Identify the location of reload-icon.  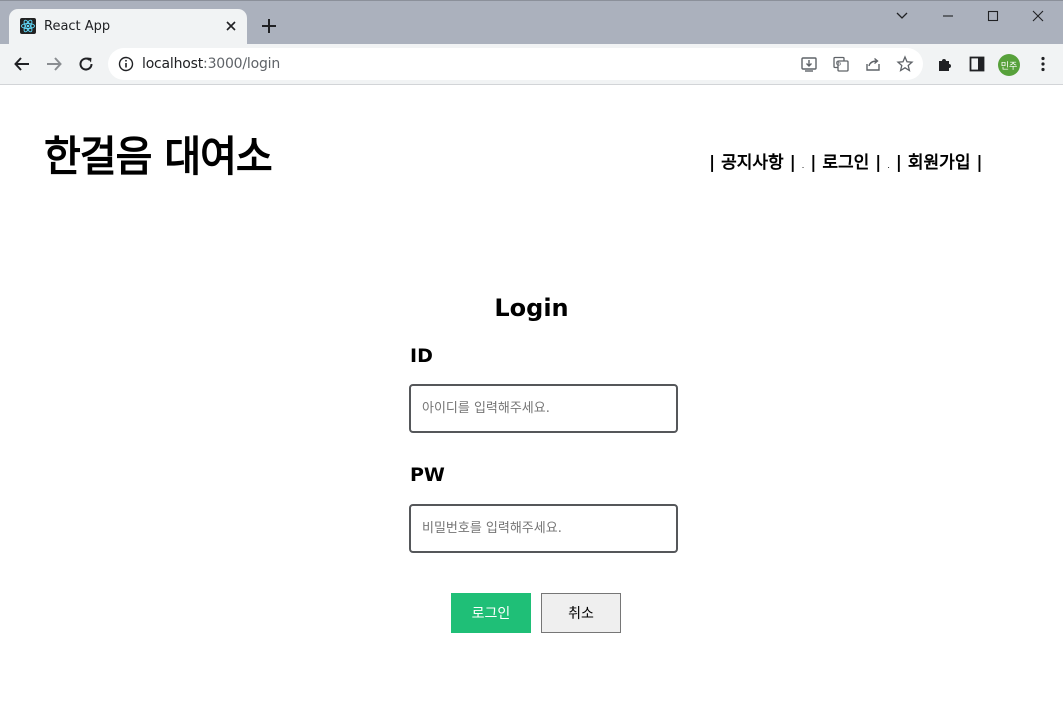
(86, 64).